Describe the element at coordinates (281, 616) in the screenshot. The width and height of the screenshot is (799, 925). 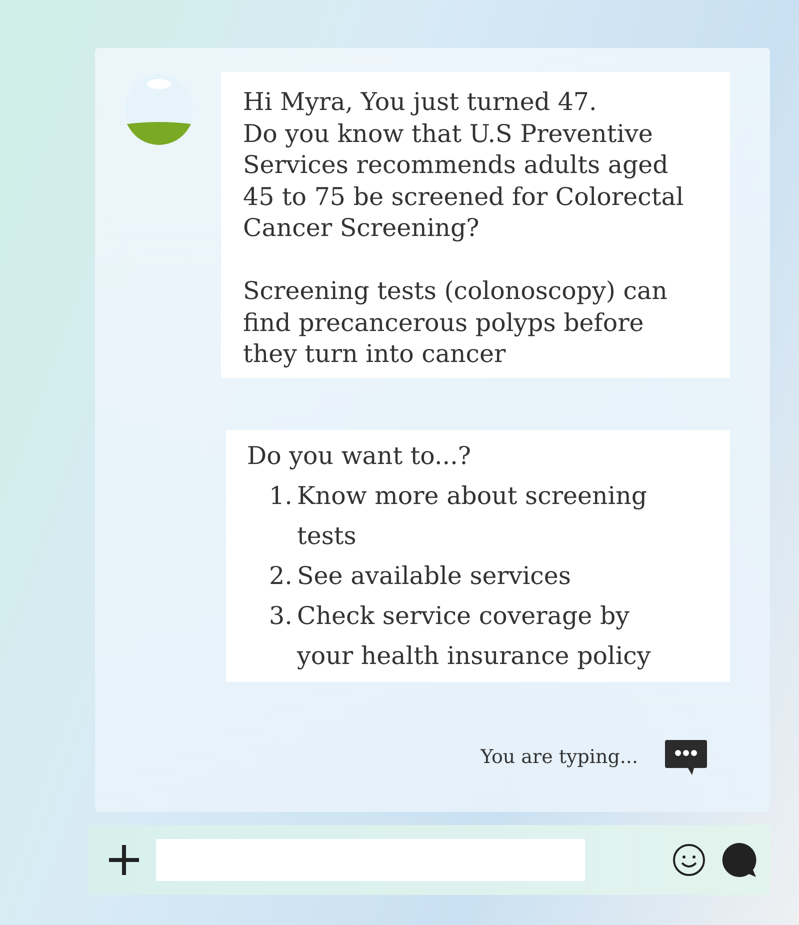
I see `option-number: 3.` at that location.